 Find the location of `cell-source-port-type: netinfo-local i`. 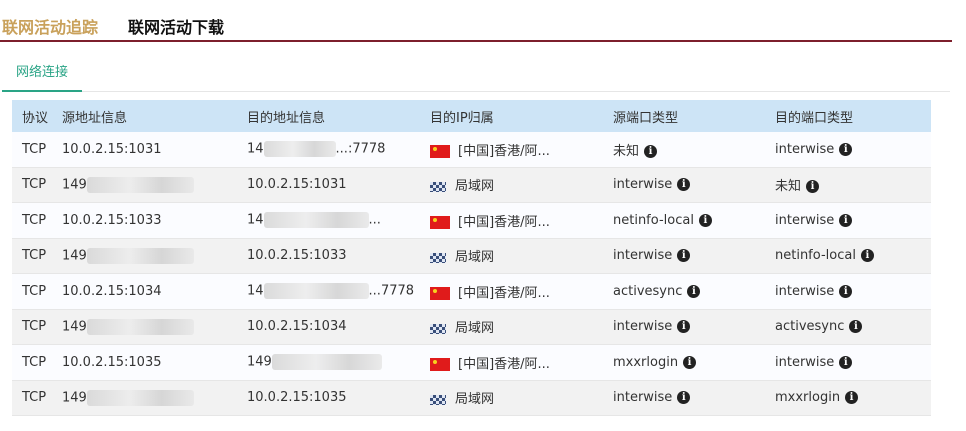

cell-source-port-type: netinfo-local i is located at coordinates (694, 220).